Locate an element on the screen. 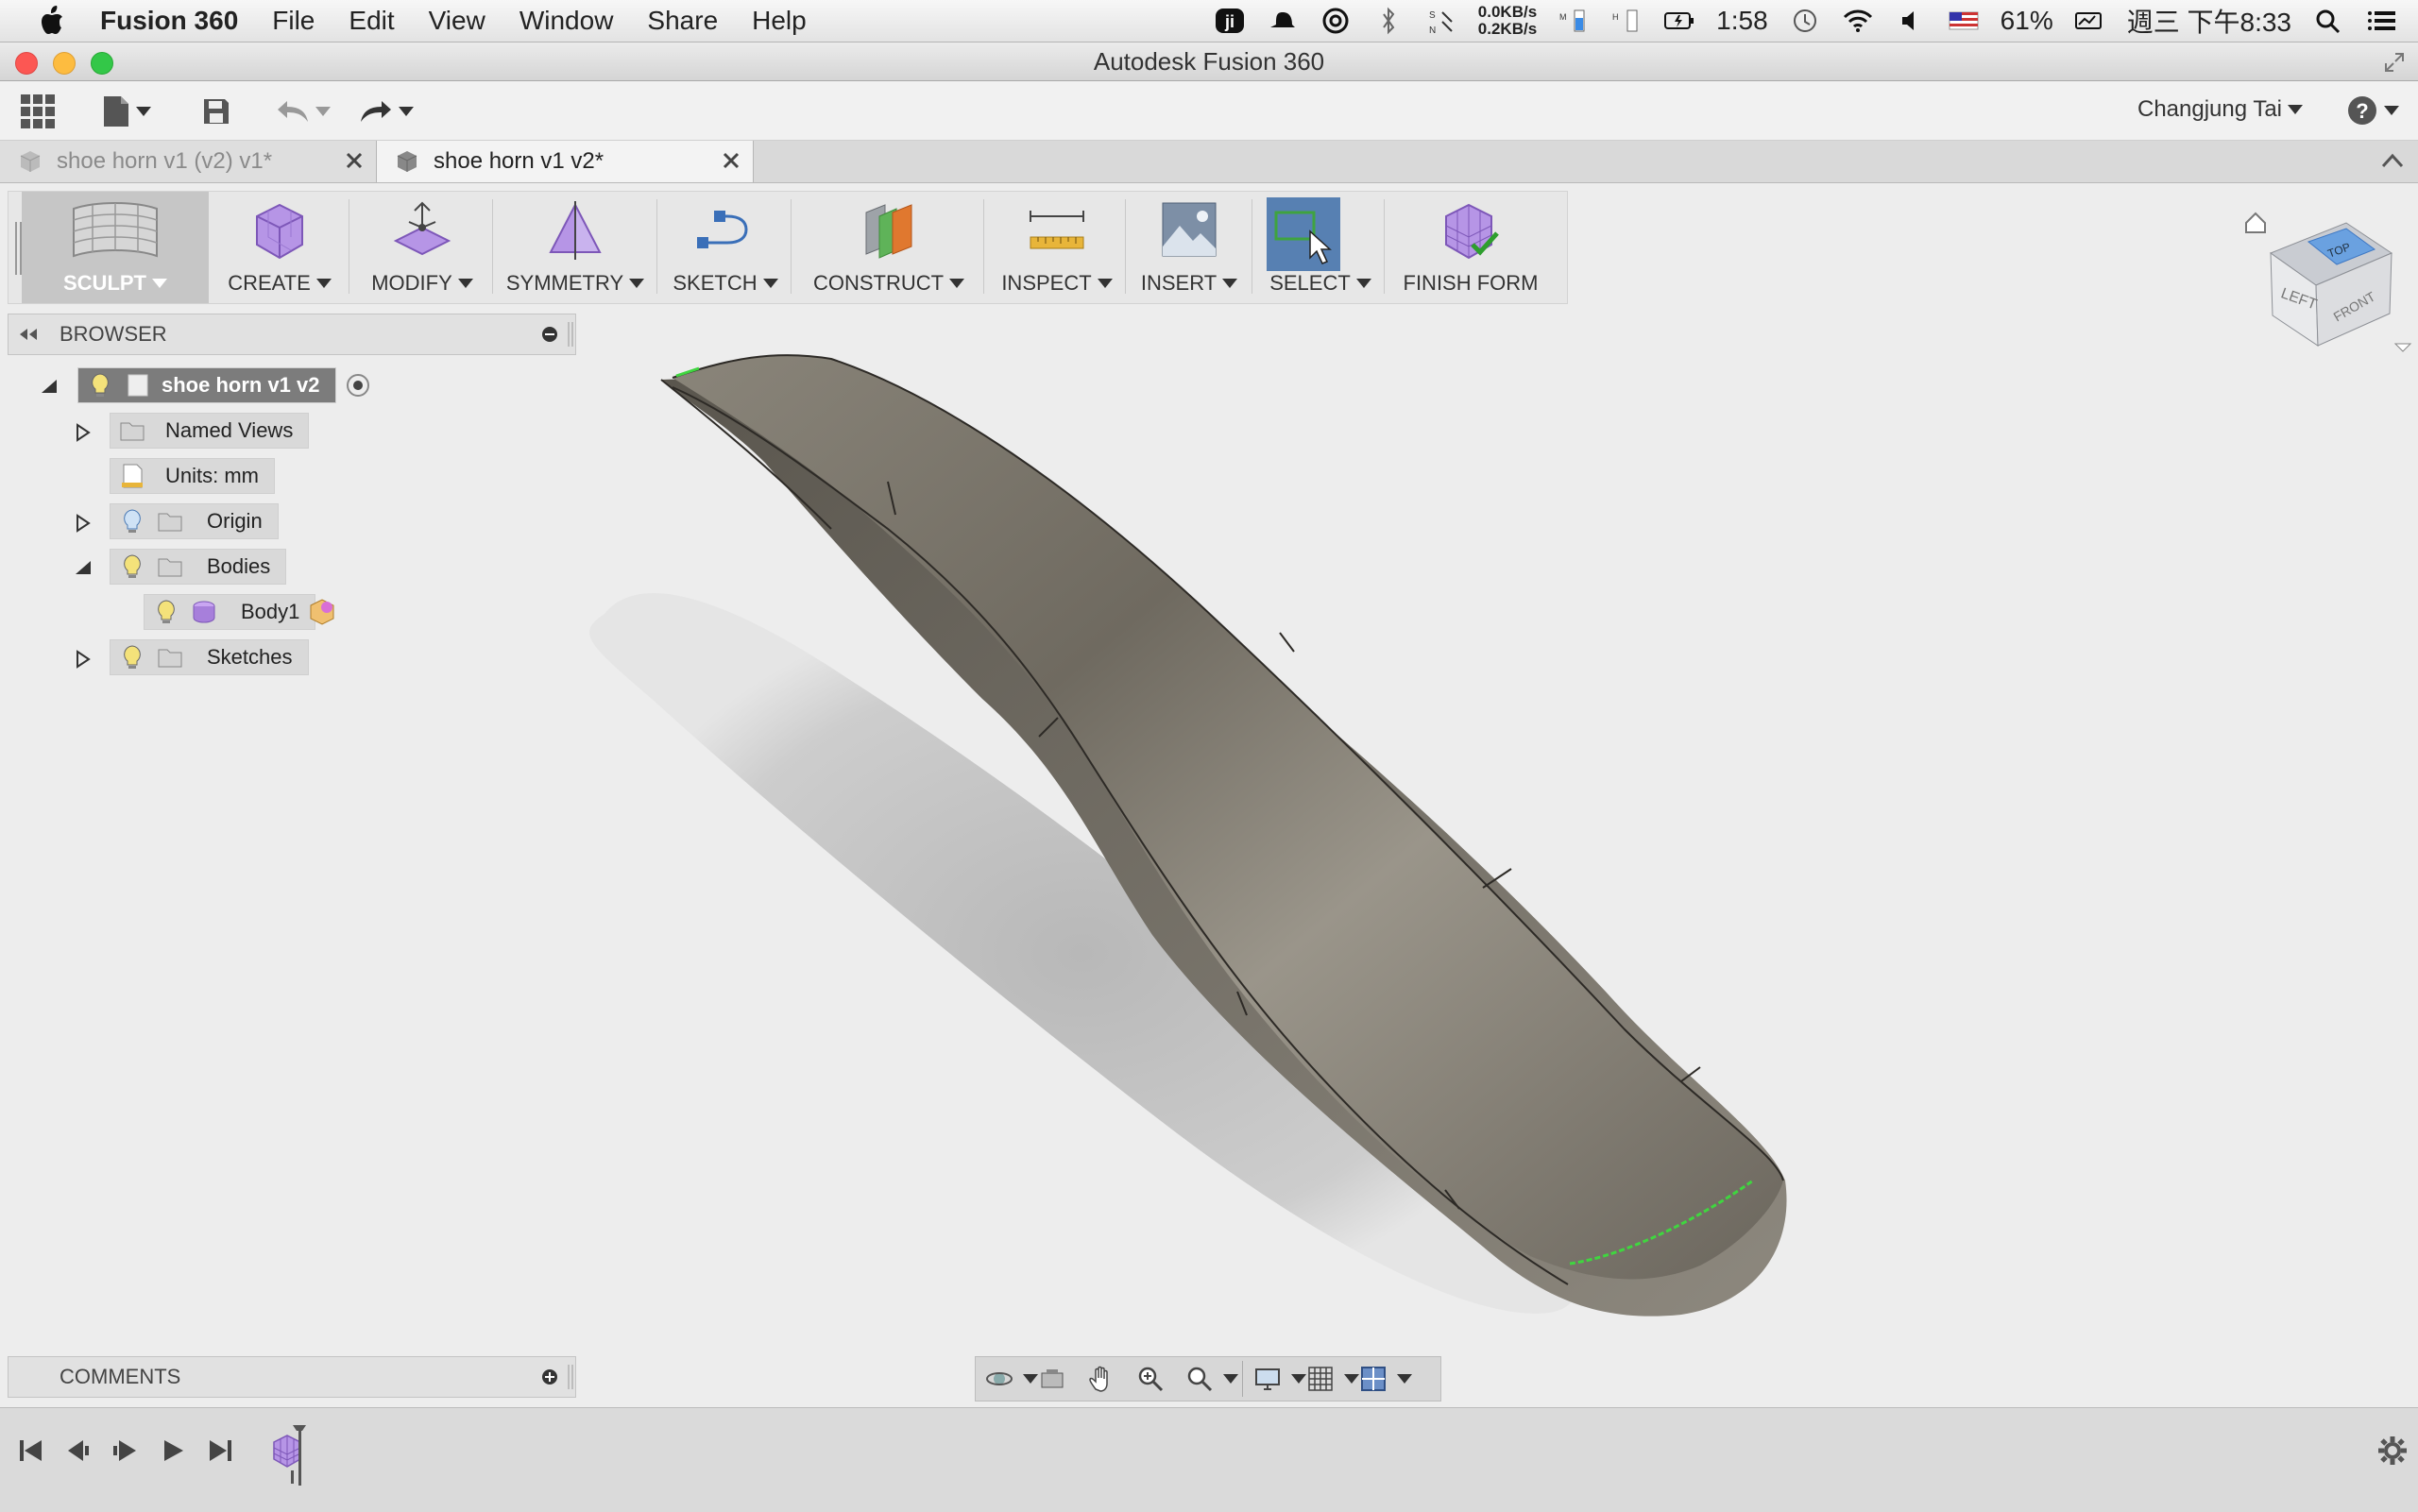 Image resolution: width=2418 pixels, height=1512 pixels. menu-app-name: Fusion 360 is located at coordinates (169, 21).